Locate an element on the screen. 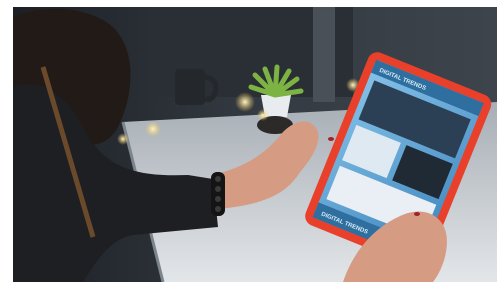 The width and height of the screenshot is (497, 282). bracelet-icon is located at coordinates (218, 194).